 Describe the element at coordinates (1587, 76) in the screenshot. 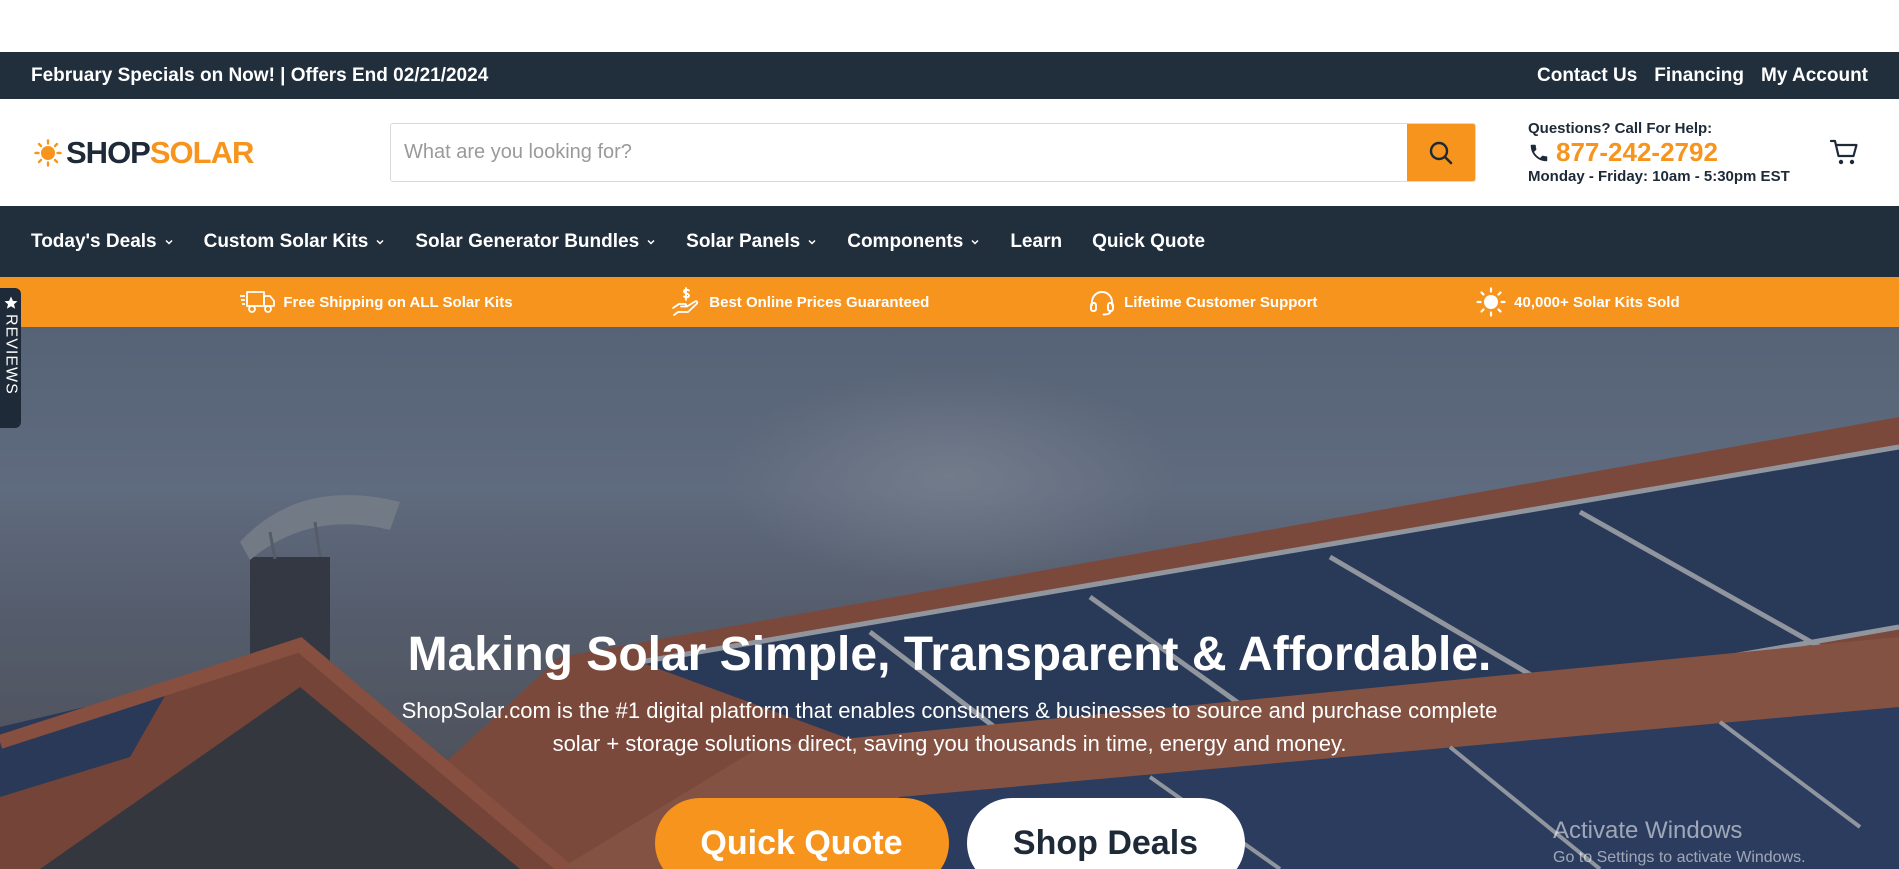

I see `contact-us-link: Contact Us` at that location.